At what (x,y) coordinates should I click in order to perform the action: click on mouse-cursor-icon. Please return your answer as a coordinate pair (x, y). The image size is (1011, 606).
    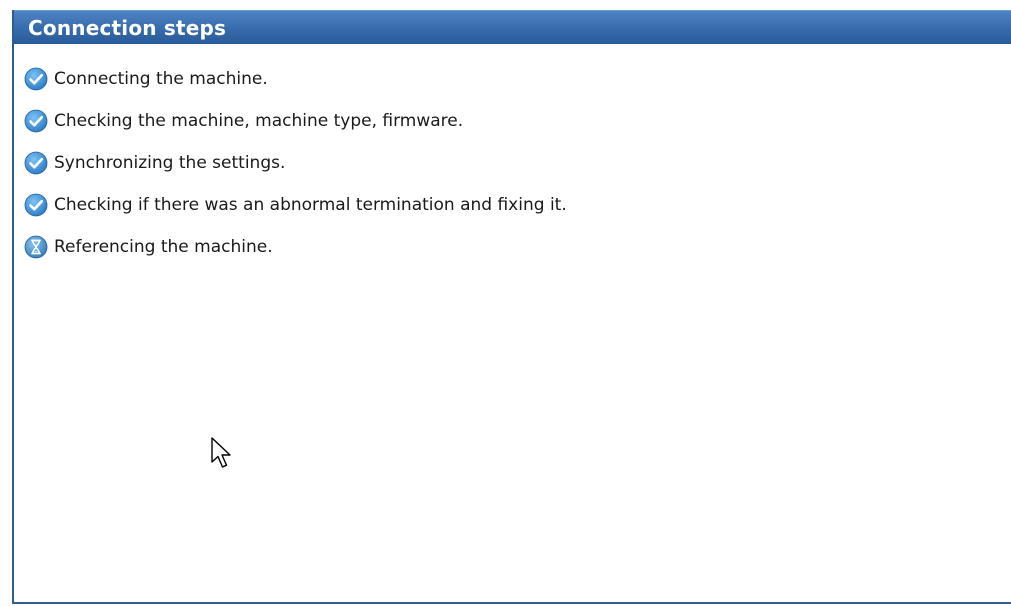
    Looking at the image, I should click on (221, 452).